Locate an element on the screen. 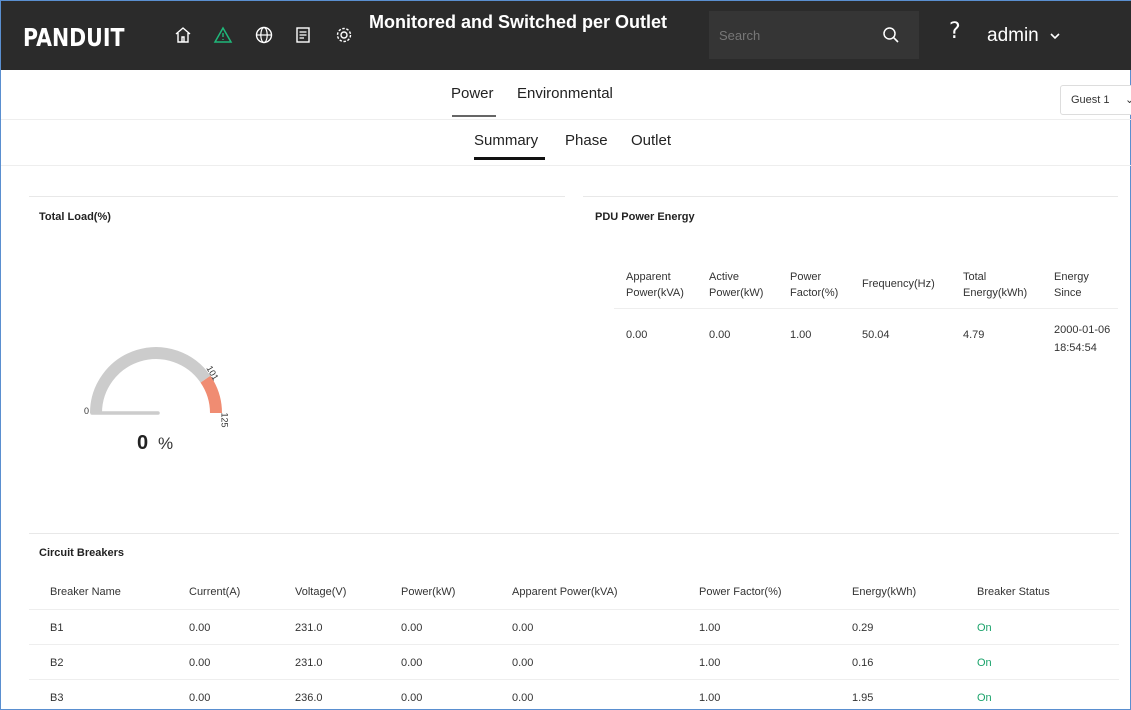  pdu-header-active-power: Active Power(kW) is located at coordinates (736, 285).